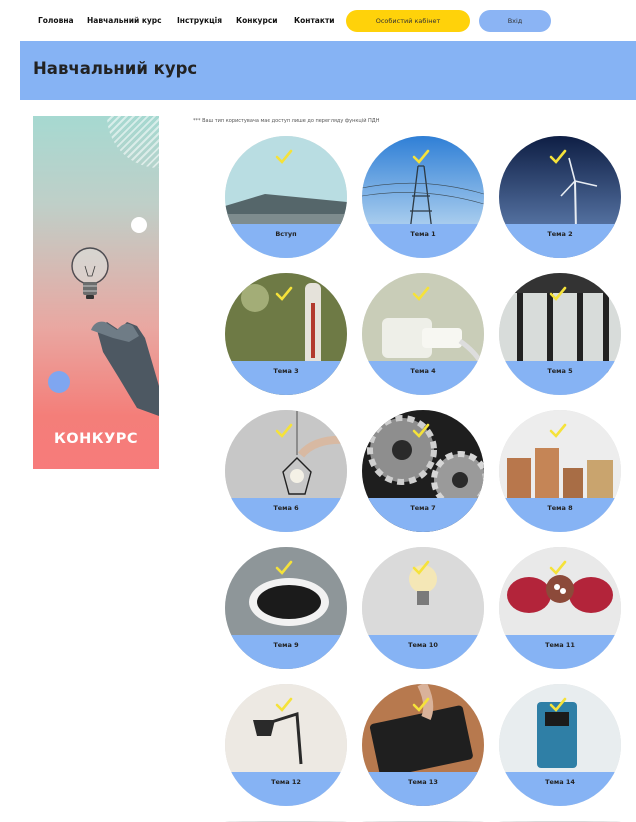 This screenshot has width=636, height=822. Describe the element at coordinates (408, 21) in the screenshot. I see `personal-cabinet-button: Особистий кабінет` at that location.